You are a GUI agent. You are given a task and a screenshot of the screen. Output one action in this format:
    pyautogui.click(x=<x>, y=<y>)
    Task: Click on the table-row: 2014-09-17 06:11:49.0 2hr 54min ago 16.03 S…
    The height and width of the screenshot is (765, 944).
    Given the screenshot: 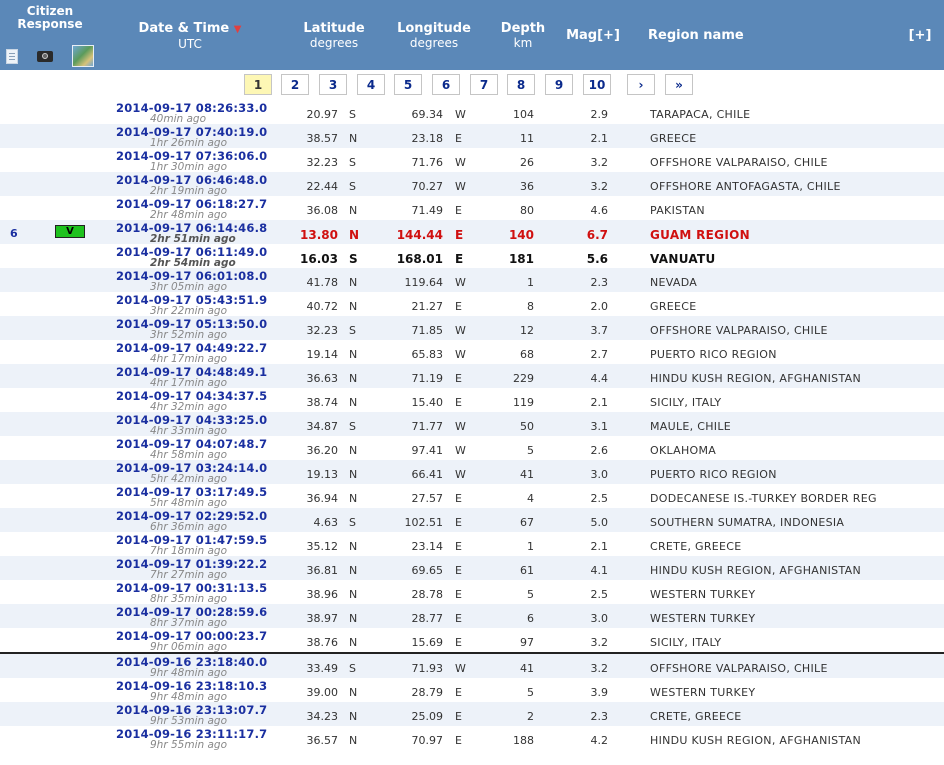 What is the action you would take?
    pyautogui.click(x=472, y=256)
    